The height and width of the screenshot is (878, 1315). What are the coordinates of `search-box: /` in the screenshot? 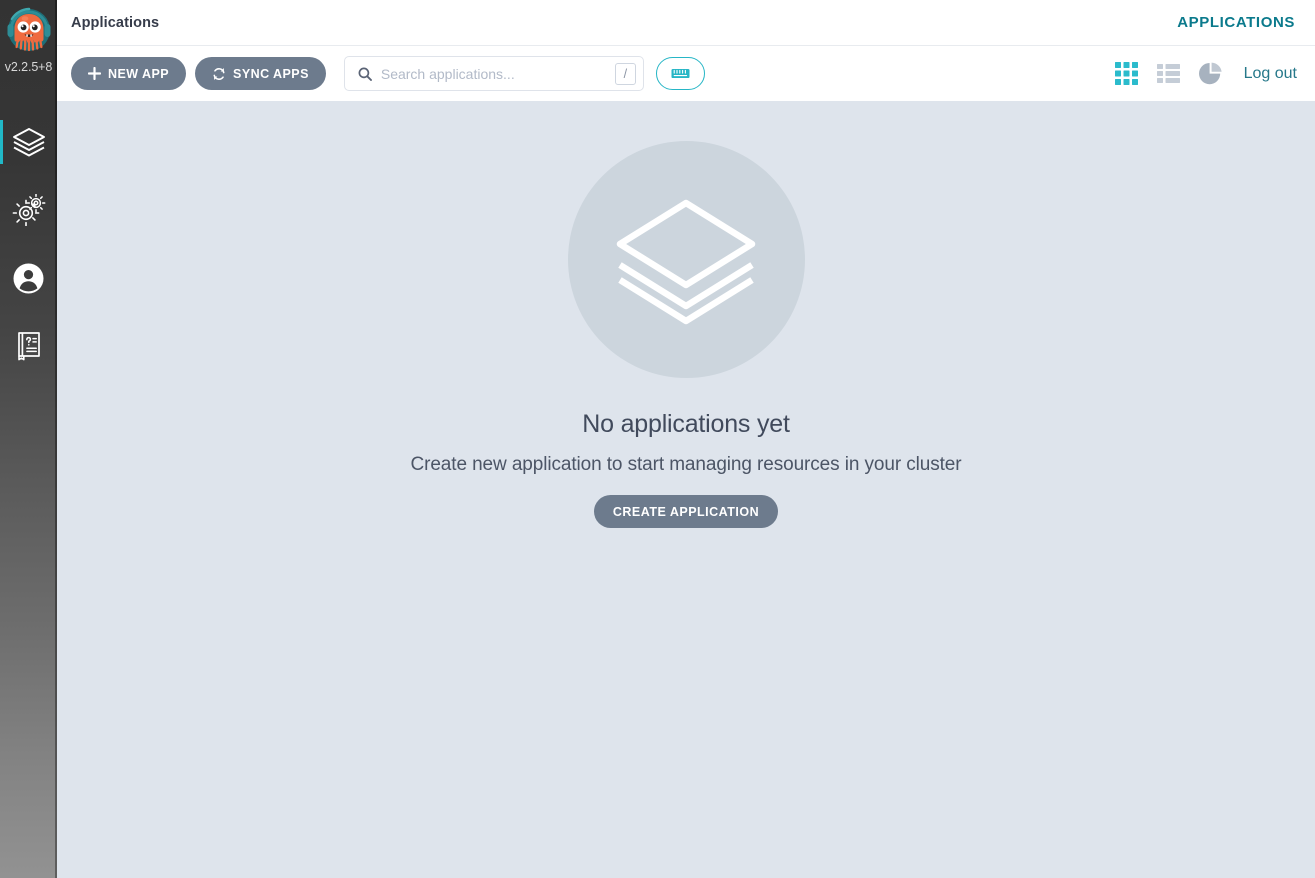 It's located at (493, 73).